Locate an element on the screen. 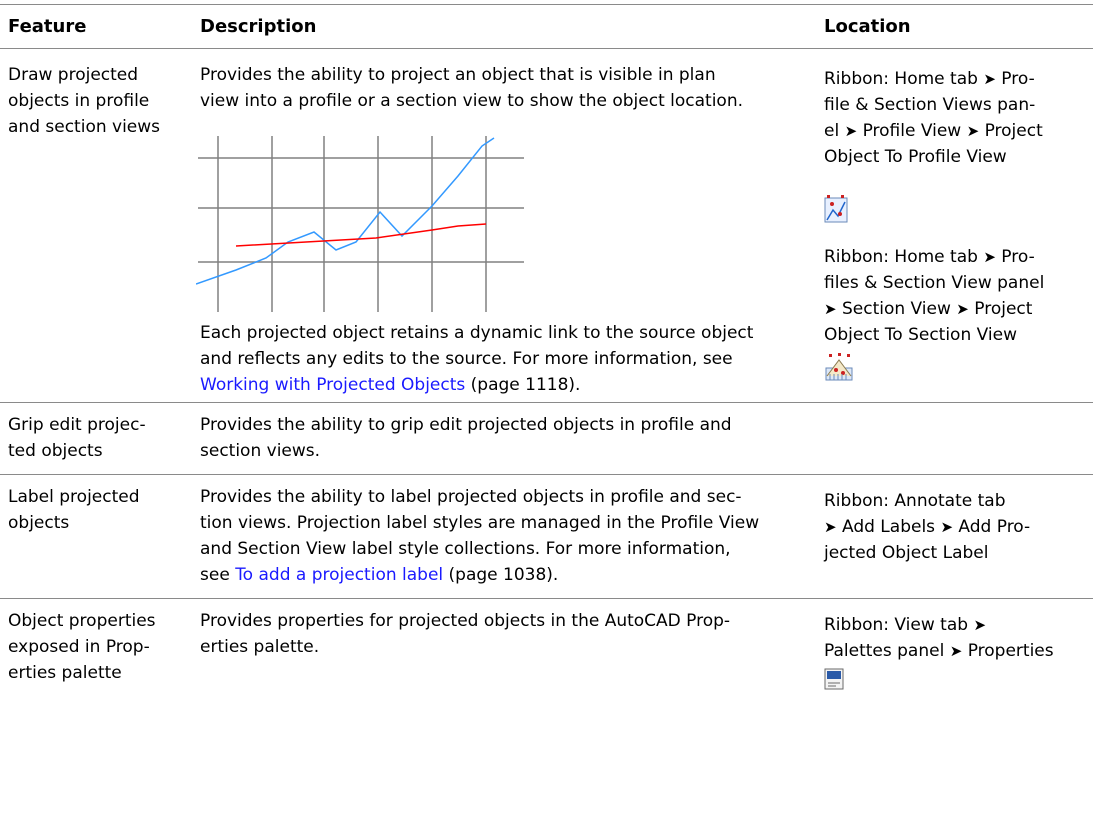 The height and width of the screenshot is (823, 1101). link-working-with-projected-objects: Working with Projected Objects is located at coordinates (332, 385).